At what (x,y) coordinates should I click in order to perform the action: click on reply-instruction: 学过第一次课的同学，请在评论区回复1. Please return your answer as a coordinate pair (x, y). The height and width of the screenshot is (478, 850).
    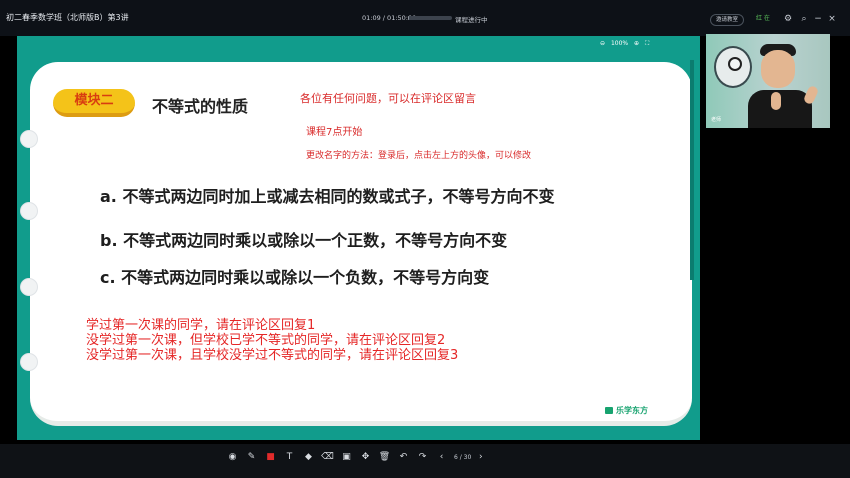
    Looking at the image, I should click on (201, 325).